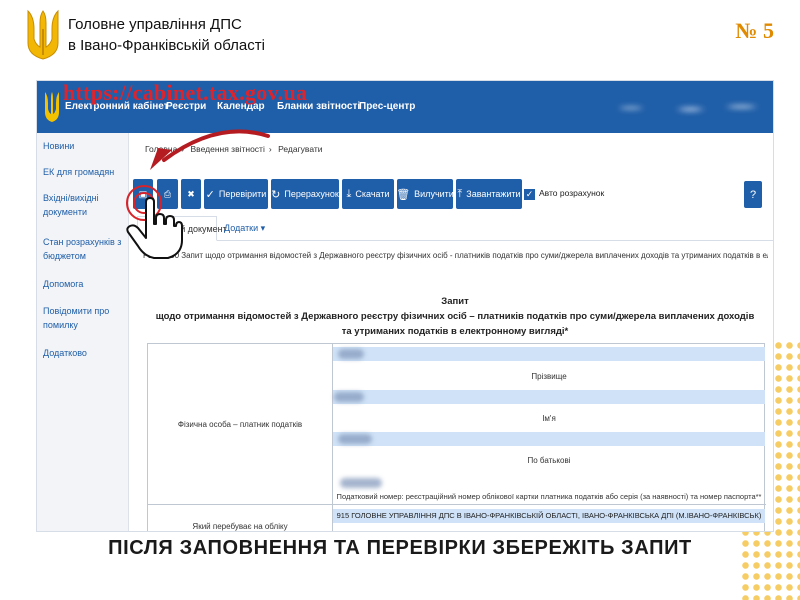  Describe the element at coordinates (210, 194) in the screenshot. I see `check-icon: ✓` at that location.